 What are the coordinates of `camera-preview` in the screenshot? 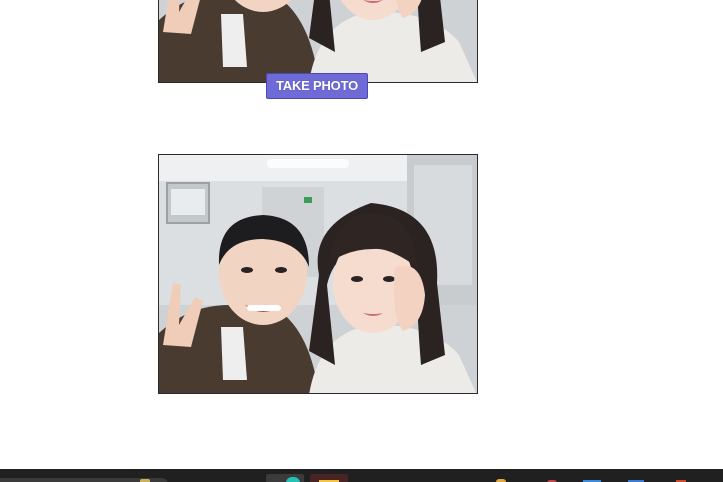 It's located at (318, 41).